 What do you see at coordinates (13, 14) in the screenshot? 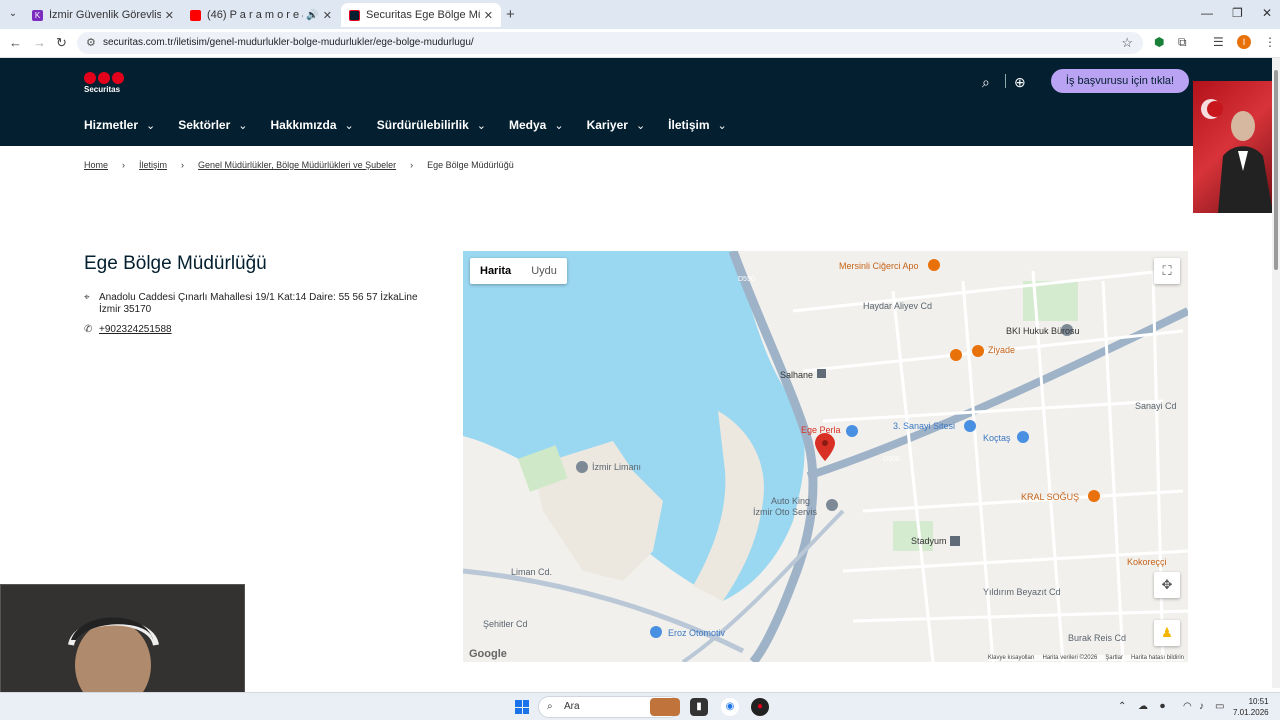
I see `tab-search-icon: ⌄` at bounding box center [13, 14].